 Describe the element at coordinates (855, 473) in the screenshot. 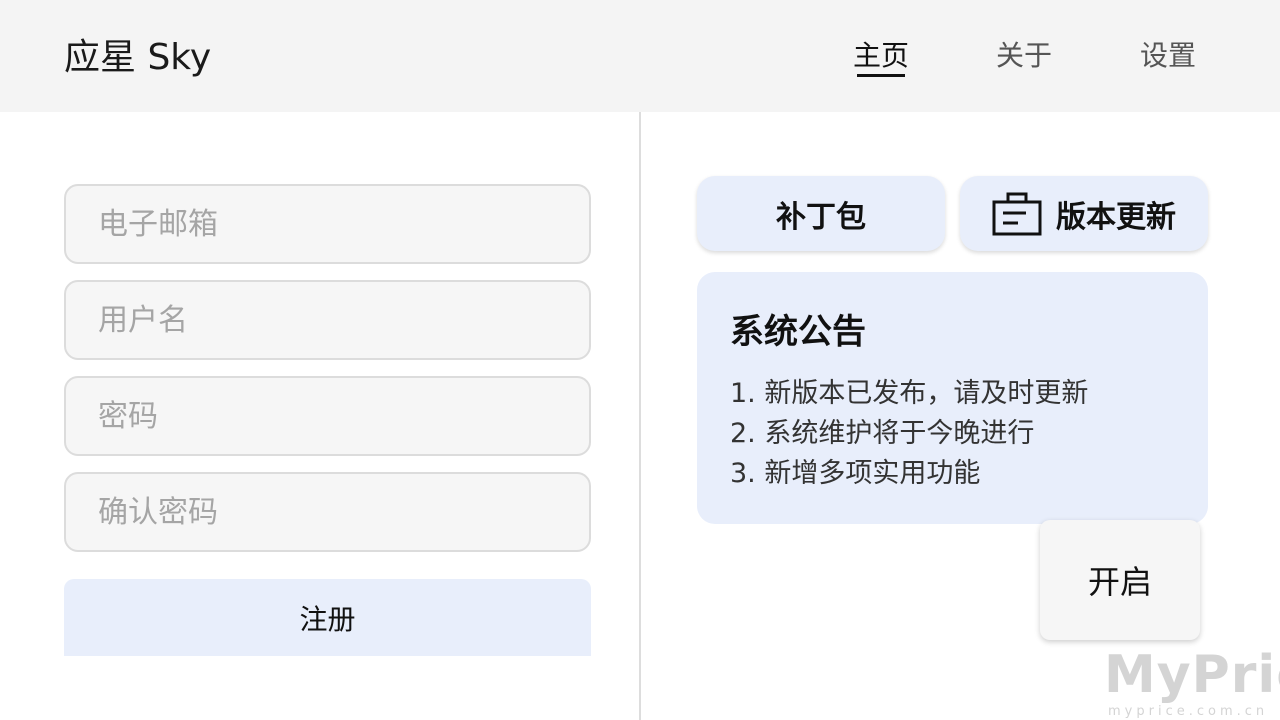

I see `announcement-item: 3. 新增多项实用功能` at that location.